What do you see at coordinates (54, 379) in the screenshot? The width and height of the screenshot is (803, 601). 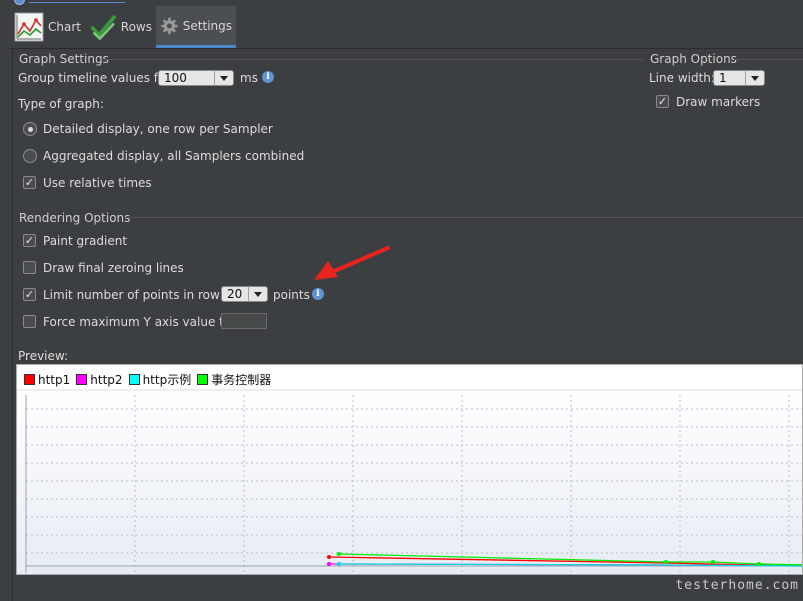 I see `legend-label: http1` at bounding box center [54, 379].